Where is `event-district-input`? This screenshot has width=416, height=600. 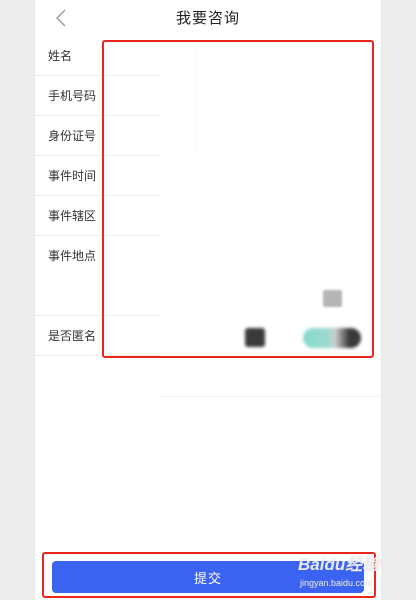 event-district-input is located at coordinates (237, 217).